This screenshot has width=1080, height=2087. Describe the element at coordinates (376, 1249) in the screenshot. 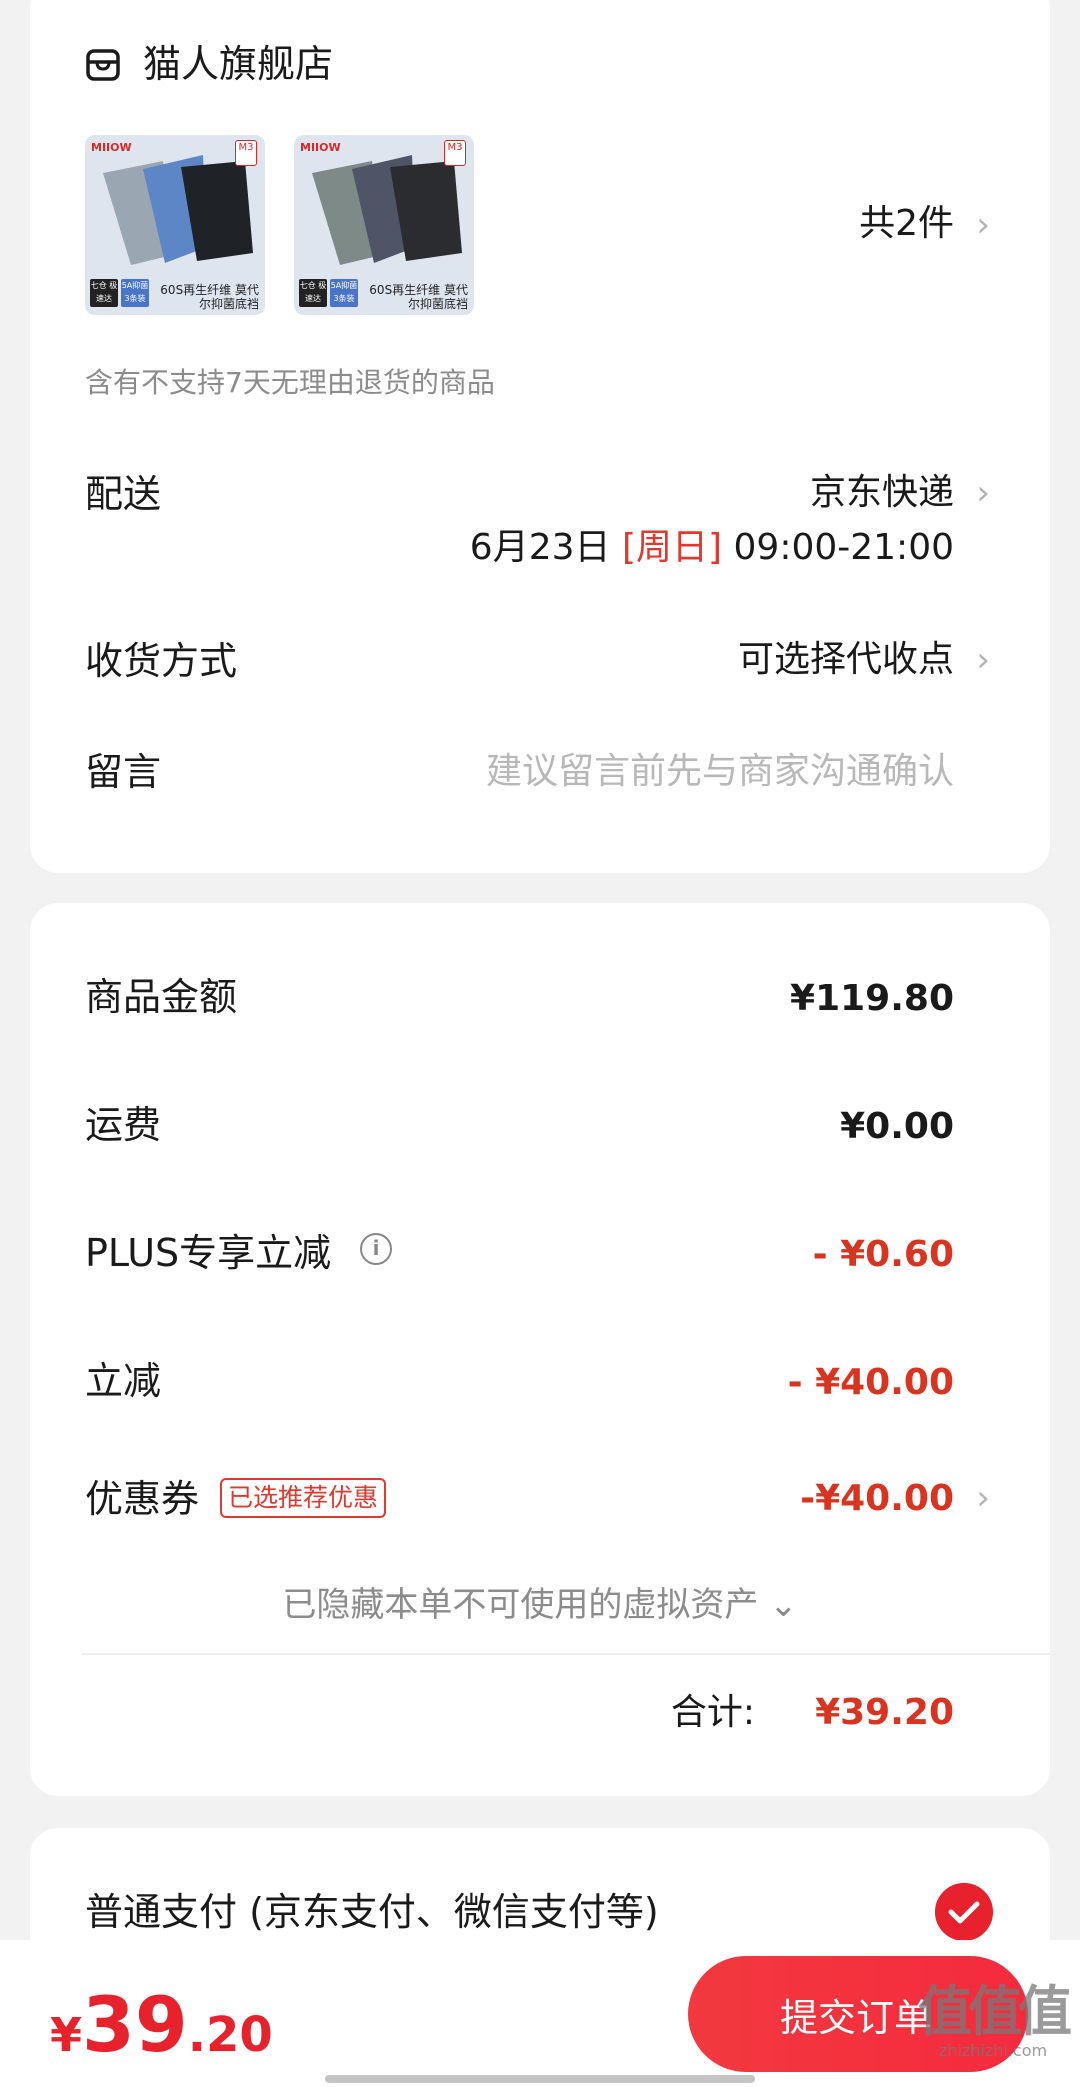

I see `info-icon: i` at that location.